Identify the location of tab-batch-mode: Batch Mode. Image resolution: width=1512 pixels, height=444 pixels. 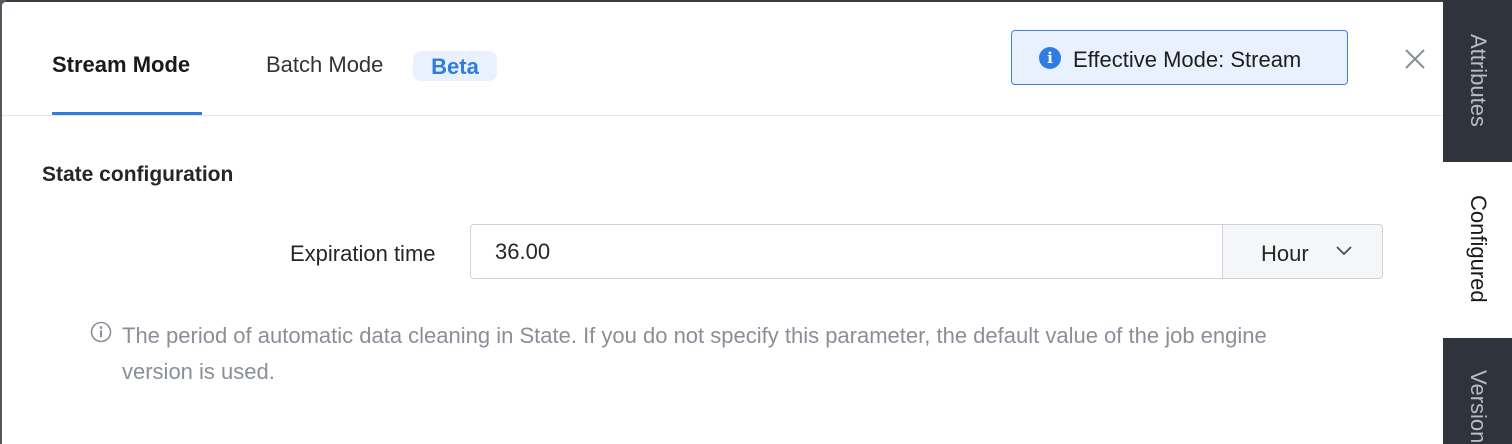
(324, 65).